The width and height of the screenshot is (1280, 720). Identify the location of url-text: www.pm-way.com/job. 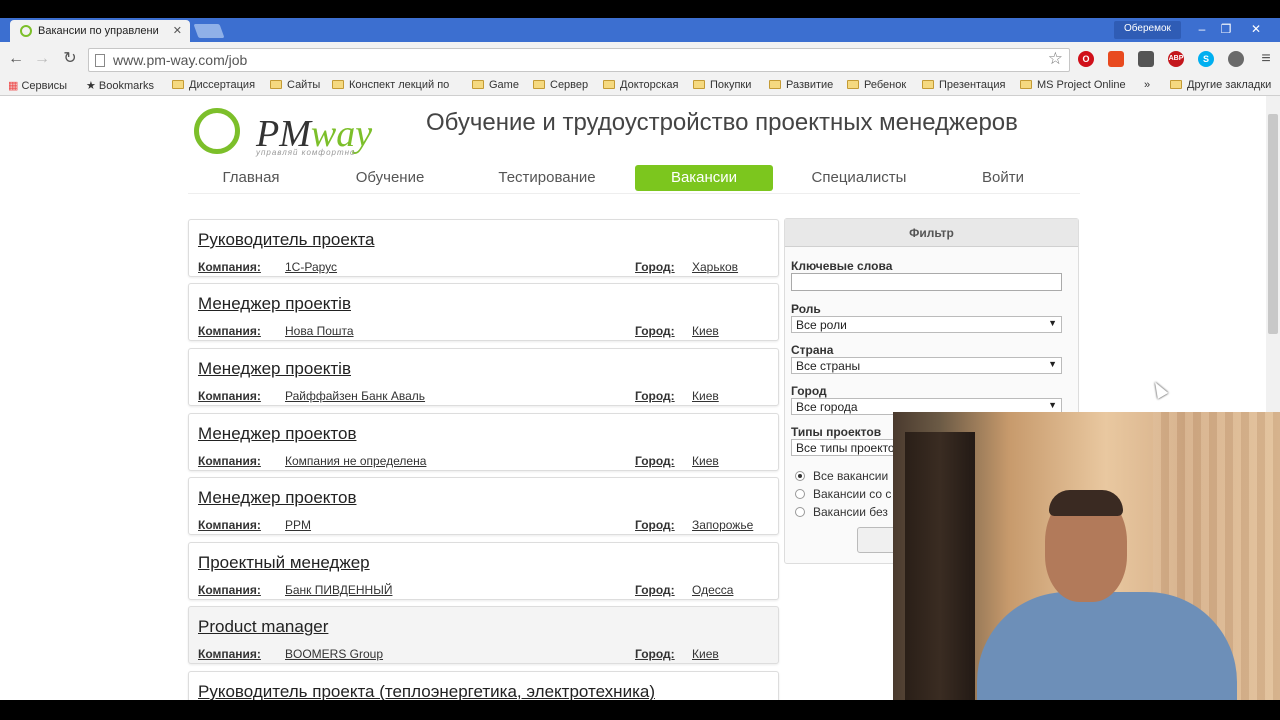
(180, 60).